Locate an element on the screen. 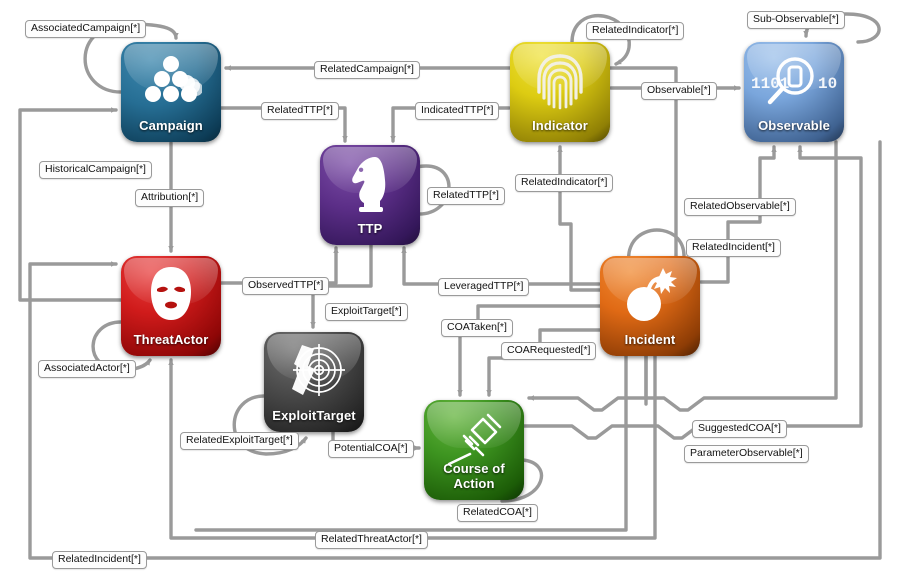 The height and width of the screenshot is (585, 901). node-label: Campaign is located at coordinates (171, 125).